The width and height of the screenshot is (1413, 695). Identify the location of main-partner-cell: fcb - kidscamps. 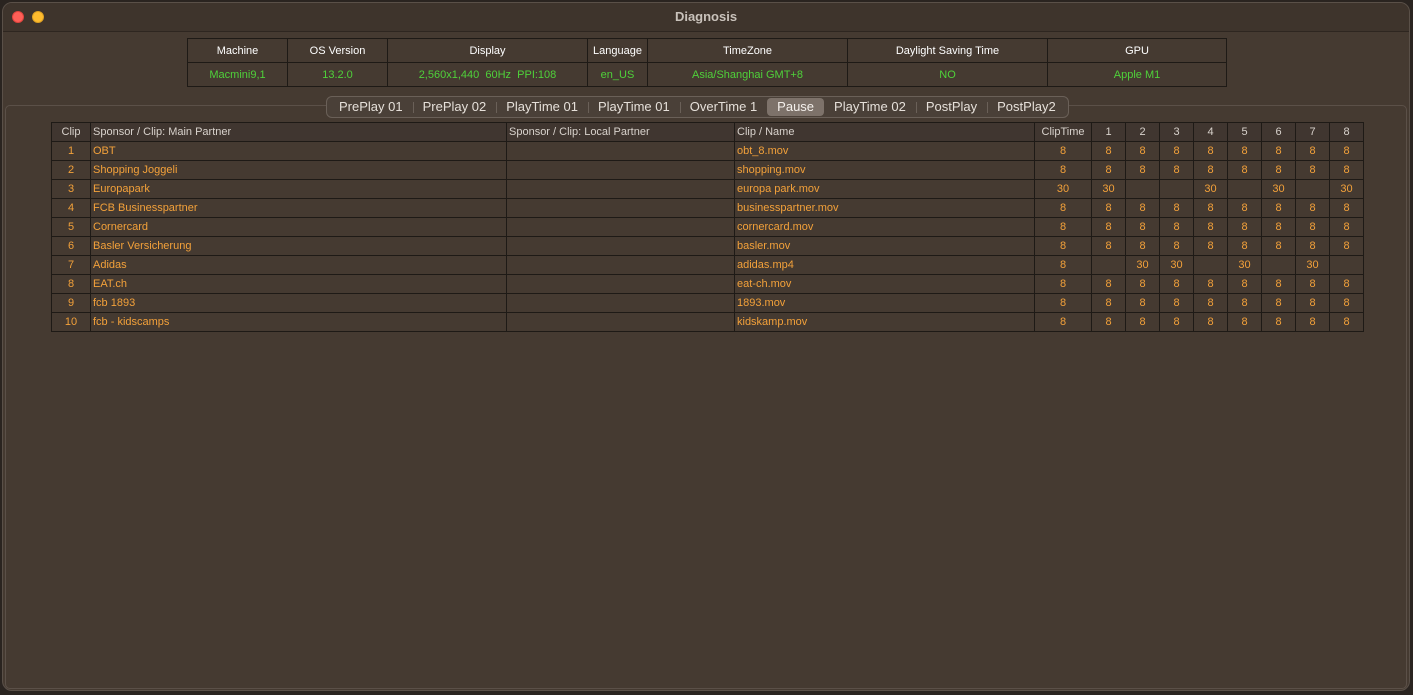
(298, 322).